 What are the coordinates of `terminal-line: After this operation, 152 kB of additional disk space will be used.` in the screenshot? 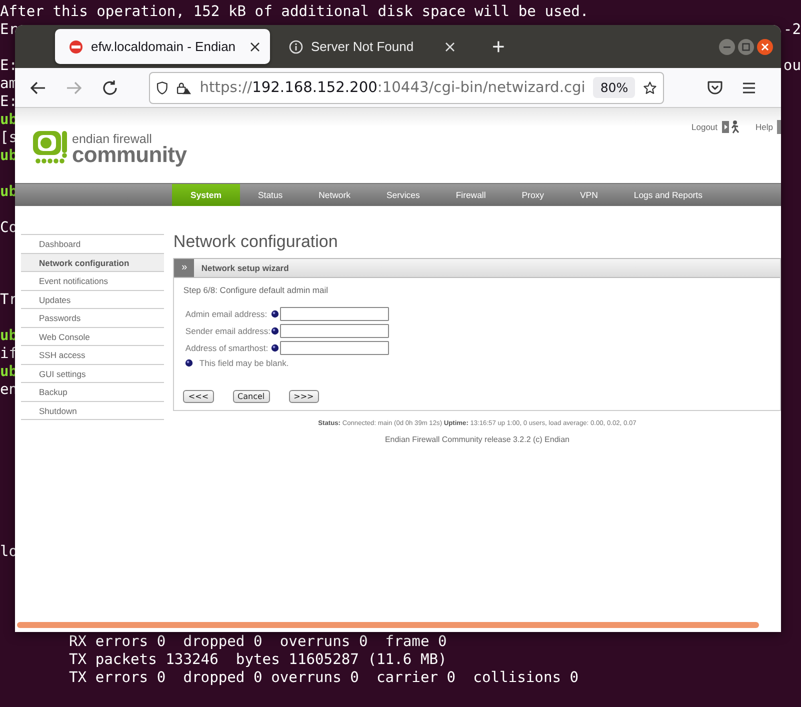 It's located at (294, 12).